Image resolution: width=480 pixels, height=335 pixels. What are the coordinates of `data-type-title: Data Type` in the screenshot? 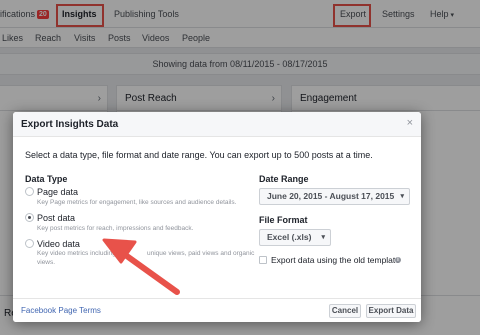 It's located at (46, 179).